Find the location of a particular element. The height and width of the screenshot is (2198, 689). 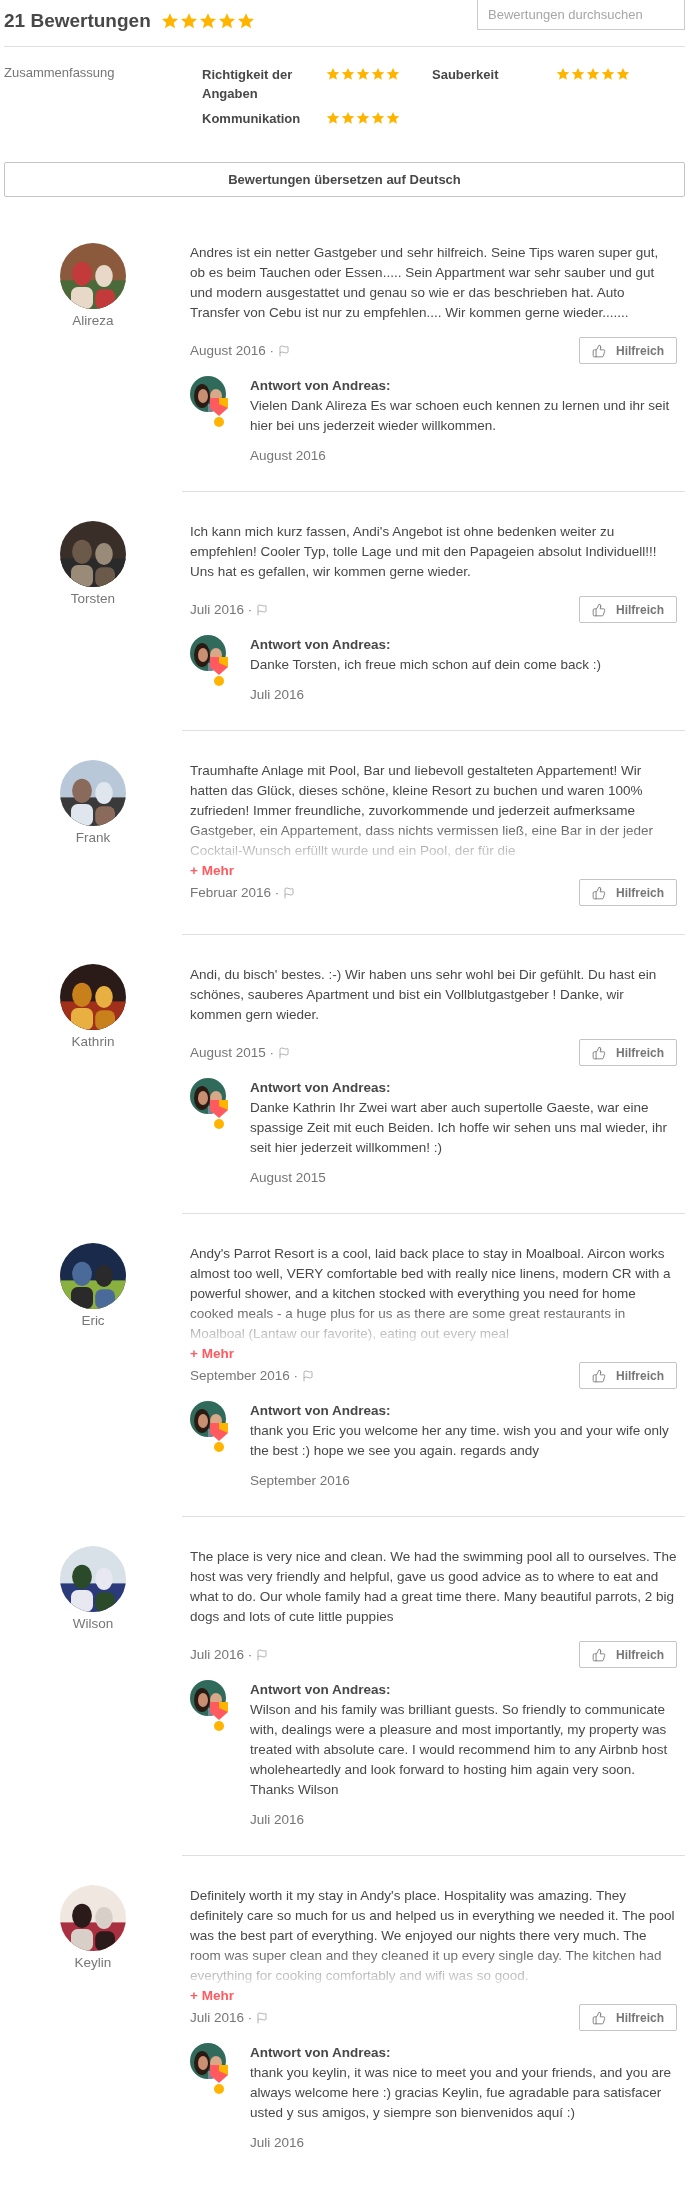

reviewer-name: Frank is located at coordinates (93, 837).